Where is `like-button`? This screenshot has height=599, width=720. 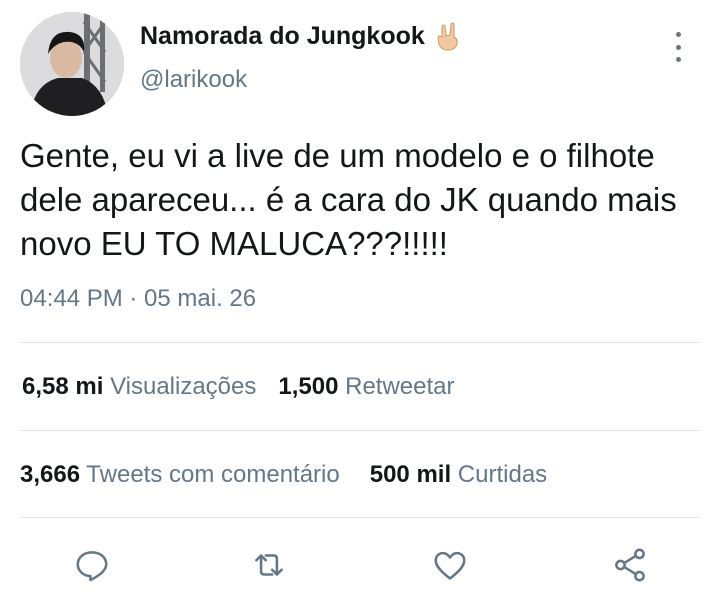
like-button is located at coordinates (450, 565).